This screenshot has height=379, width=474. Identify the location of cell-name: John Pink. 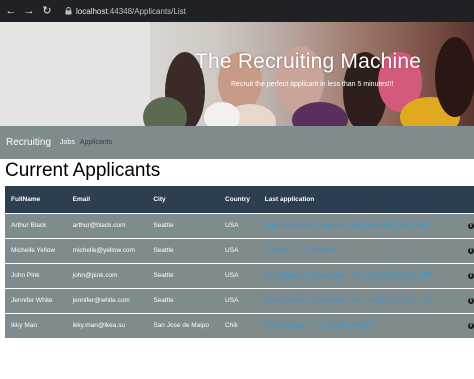
(25, 275).